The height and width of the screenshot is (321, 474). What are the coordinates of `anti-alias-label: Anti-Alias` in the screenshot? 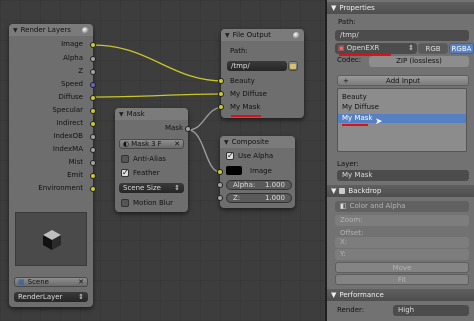 It's located at (149, 159).